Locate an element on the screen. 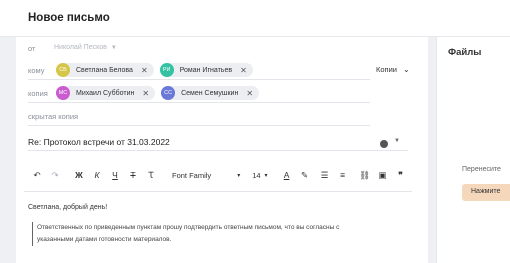 The height and width of the screenshot is (263, 510). files-panel: Файлы Перенесите Нажмите is located at coordinates (473, 150).